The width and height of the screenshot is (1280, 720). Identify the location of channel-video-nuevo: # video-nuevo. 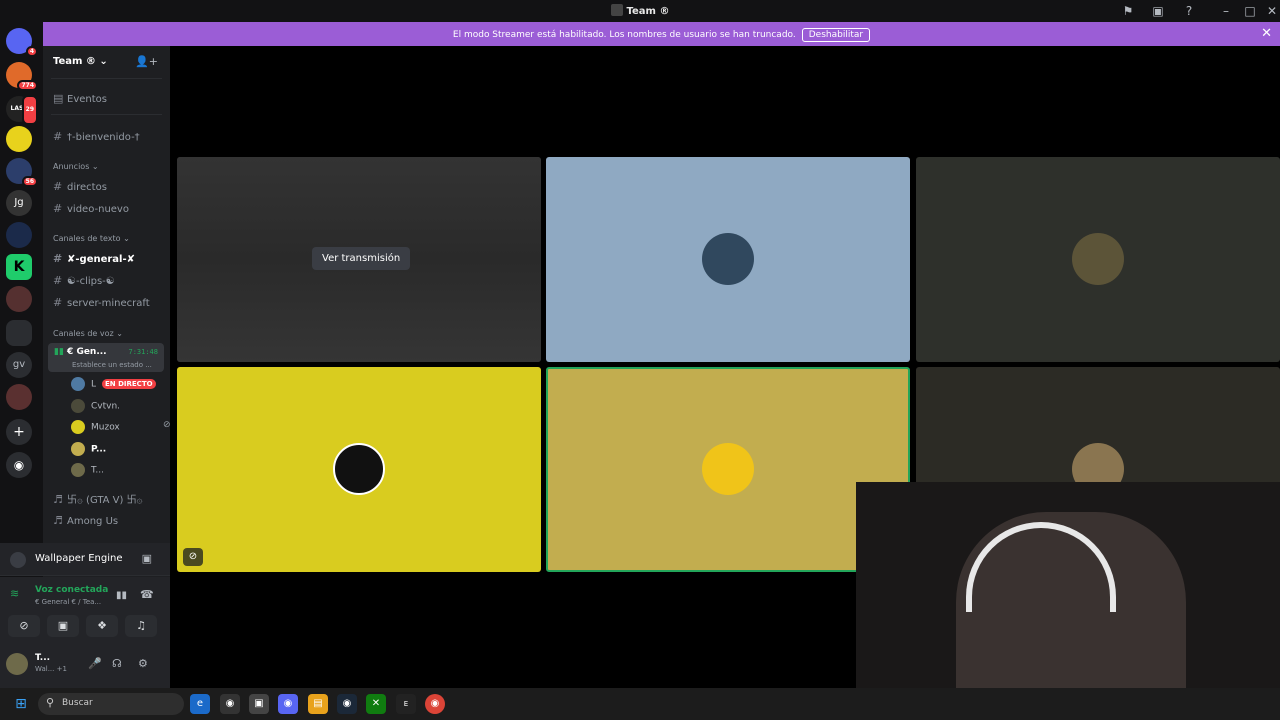
(91, 208).